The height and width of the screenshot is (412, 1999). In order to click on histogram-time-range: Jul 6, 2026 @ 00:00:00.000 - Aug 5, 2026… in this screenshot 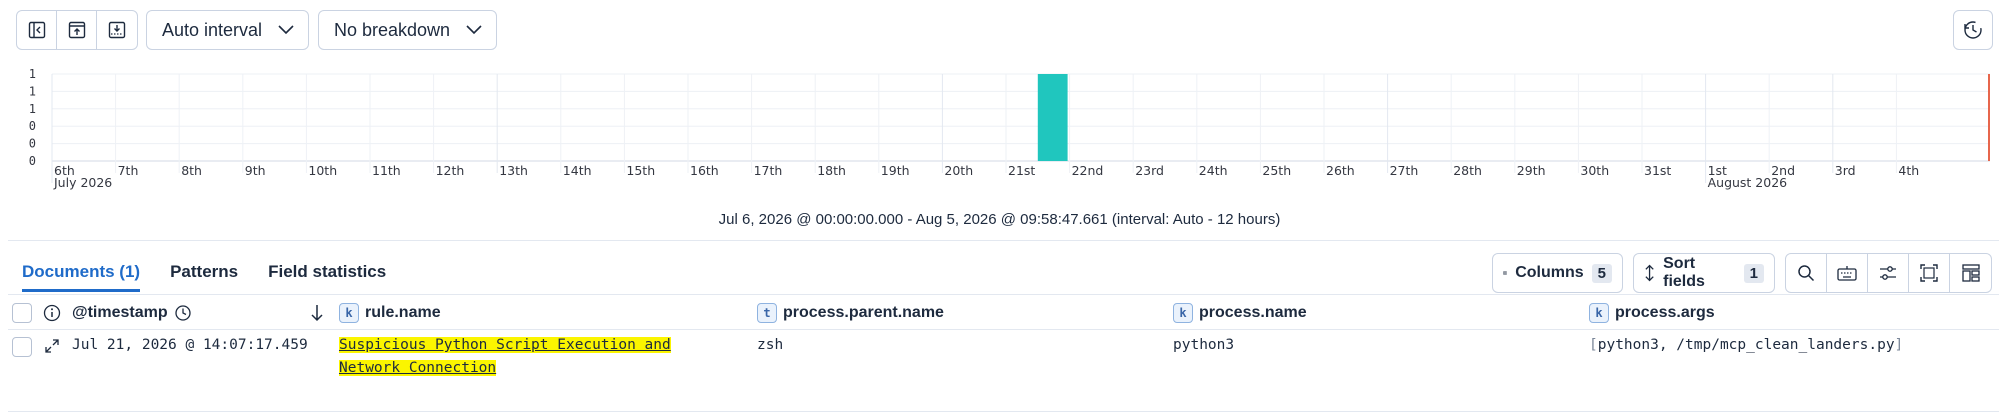, I will do `click(999, 219)`.